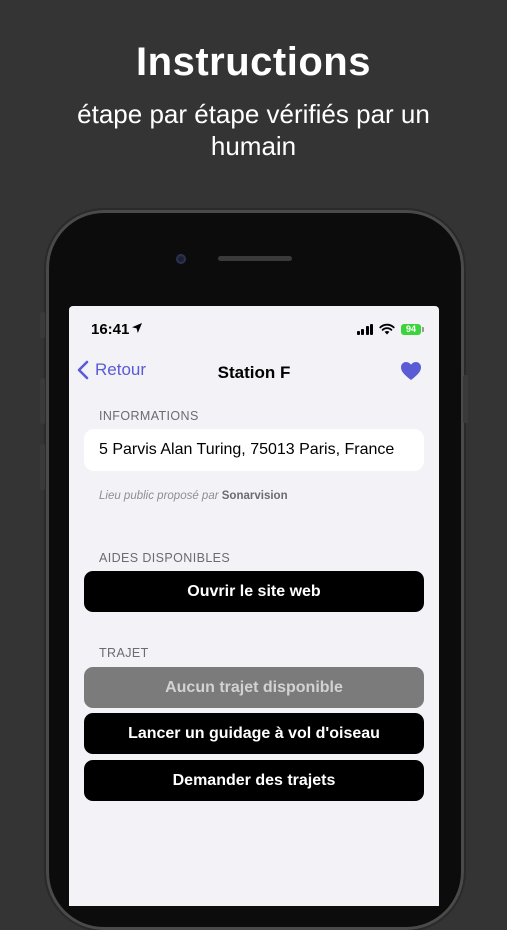  Describe the element at coordinates (412, 329) in the screenshot. I see `battery-indicator: 94` at that location.